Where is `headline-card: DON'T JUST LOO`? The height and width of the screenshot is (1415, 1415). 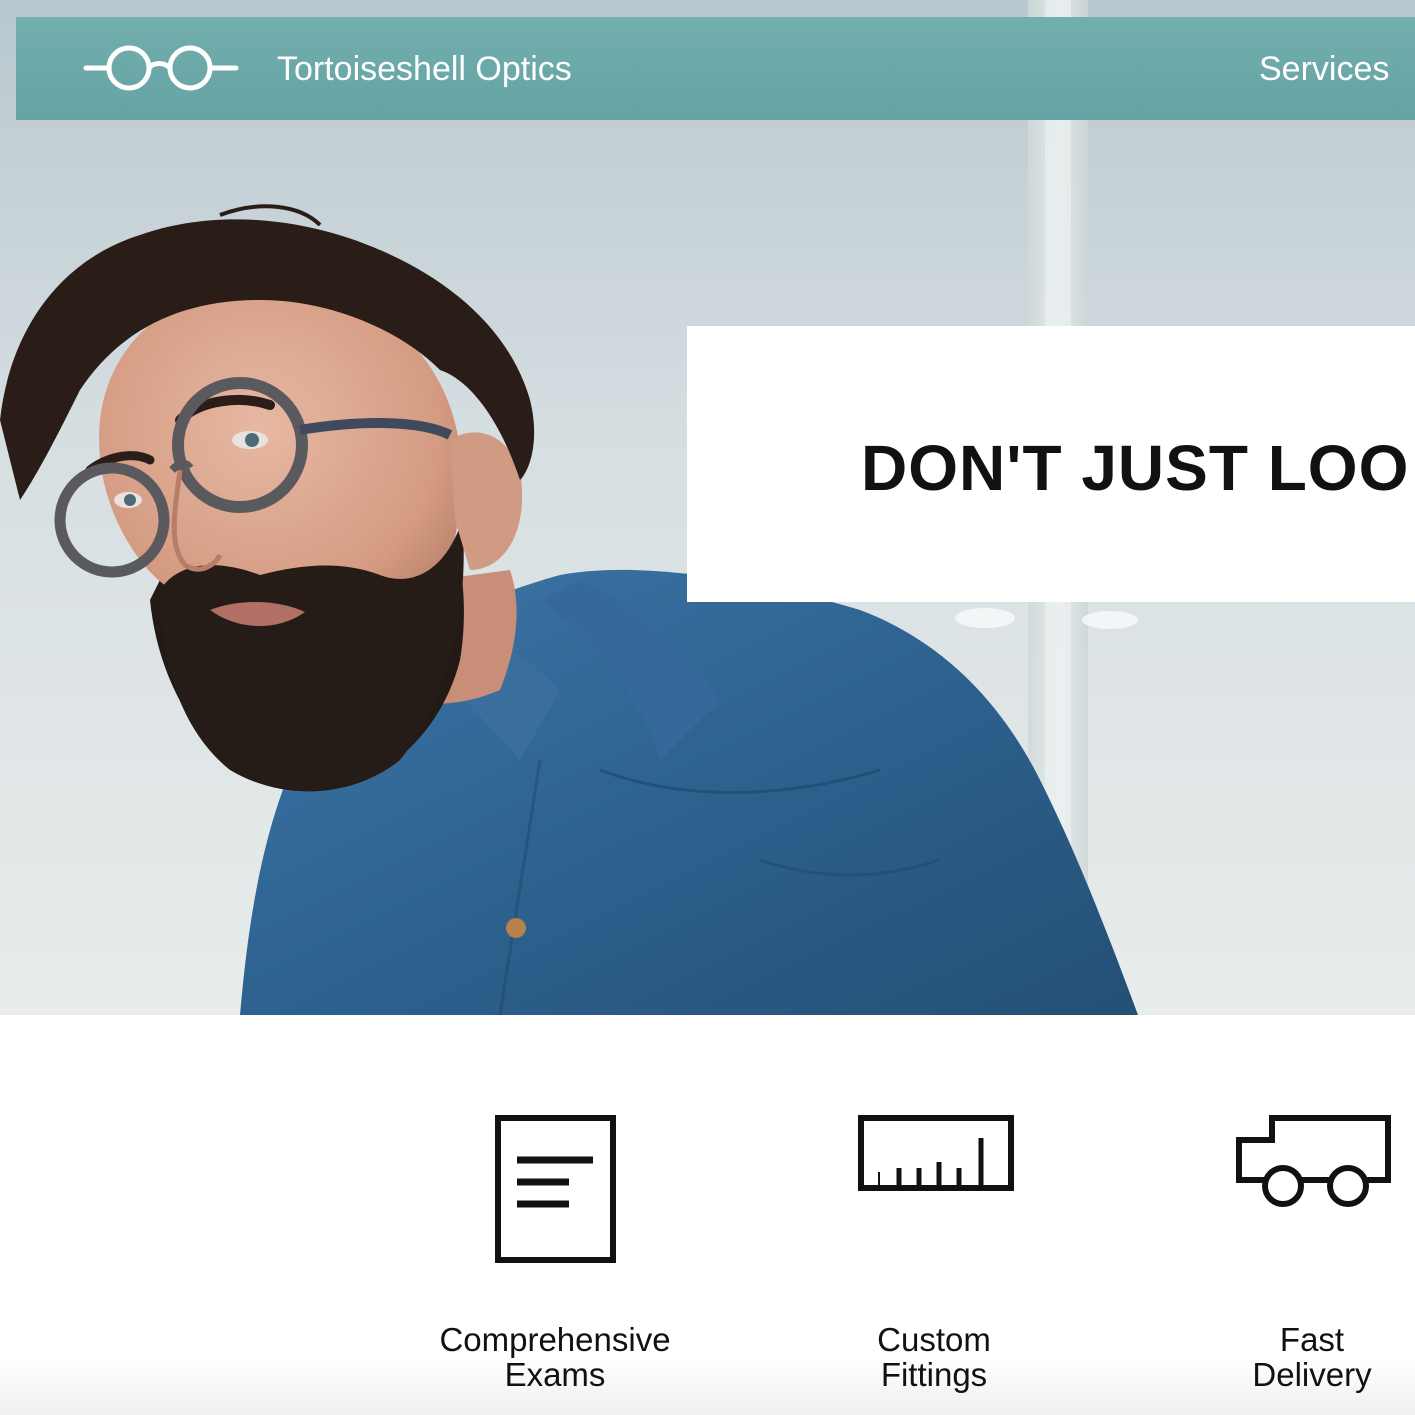
headline-card: DON'T JUST LOO is located at coordinates (1051, 464).